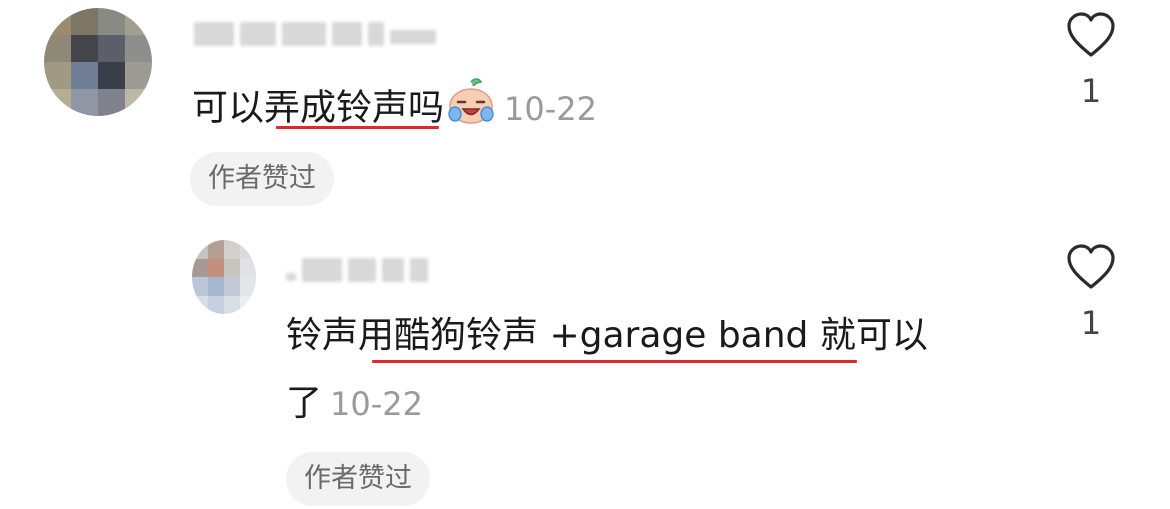 Image resolution: width=1170 pixels, height=509 pixels. I want to click on reply-body: 铃声用酷狗铃声 +garage band 就可以, so click(607, 335).